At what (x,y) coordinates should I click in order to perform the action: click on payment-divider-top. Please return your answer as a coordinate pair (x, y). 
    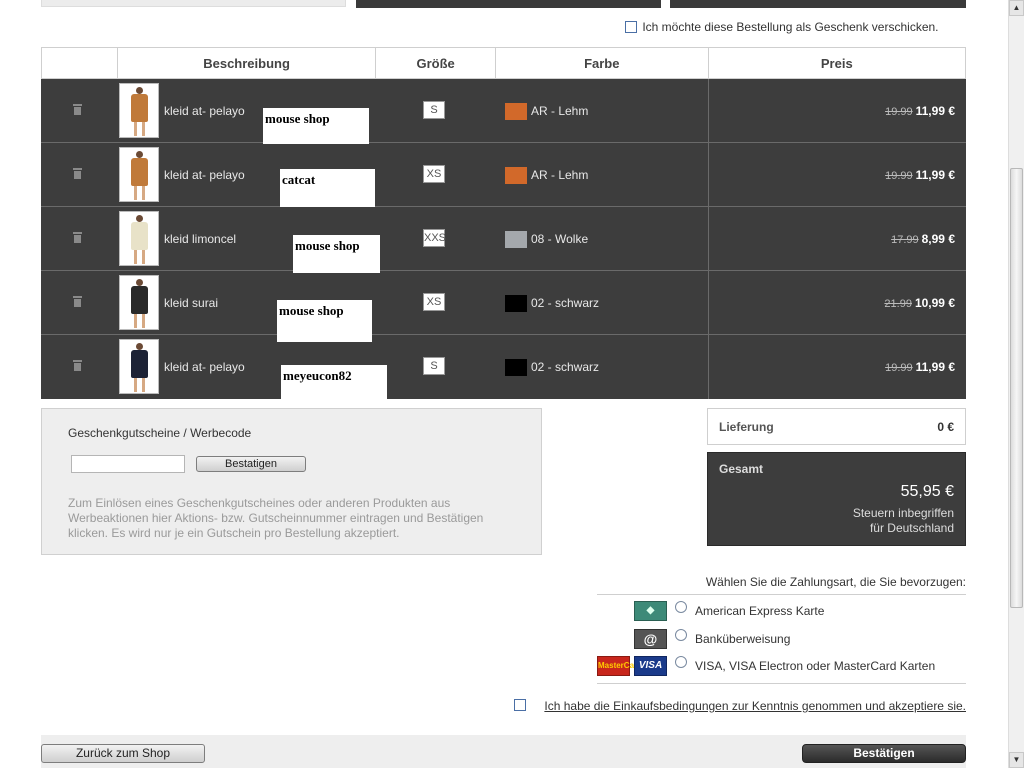
    Looking at the image, I should click on (781, 594).